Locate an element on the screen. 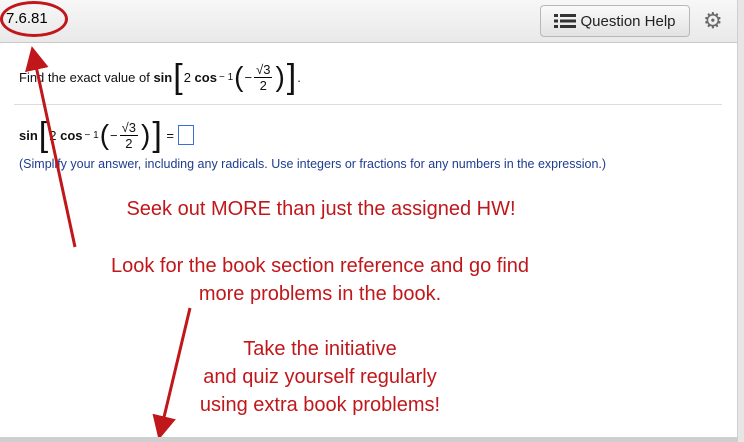 This screenshot has height=442, width=744. bottom-edge is located at coordinates (368, 439).